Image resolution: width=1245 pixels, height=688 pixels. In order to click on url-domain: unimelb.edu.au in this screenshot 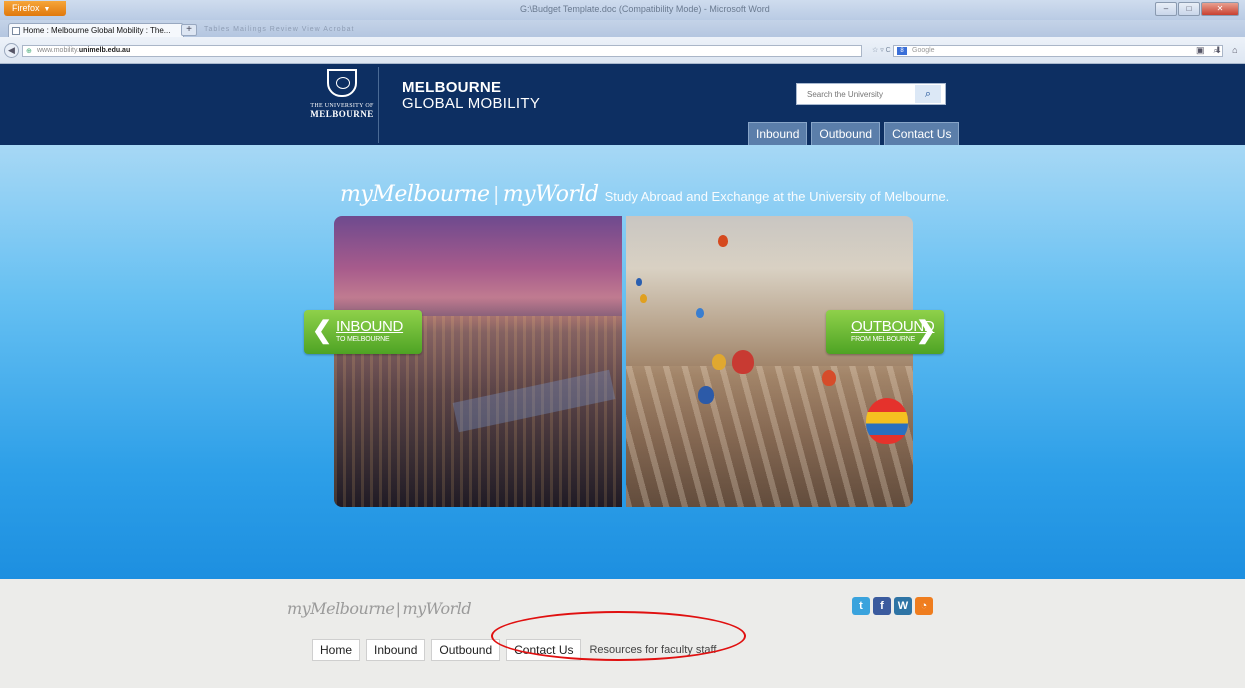, I will do `click(104, 50)`.